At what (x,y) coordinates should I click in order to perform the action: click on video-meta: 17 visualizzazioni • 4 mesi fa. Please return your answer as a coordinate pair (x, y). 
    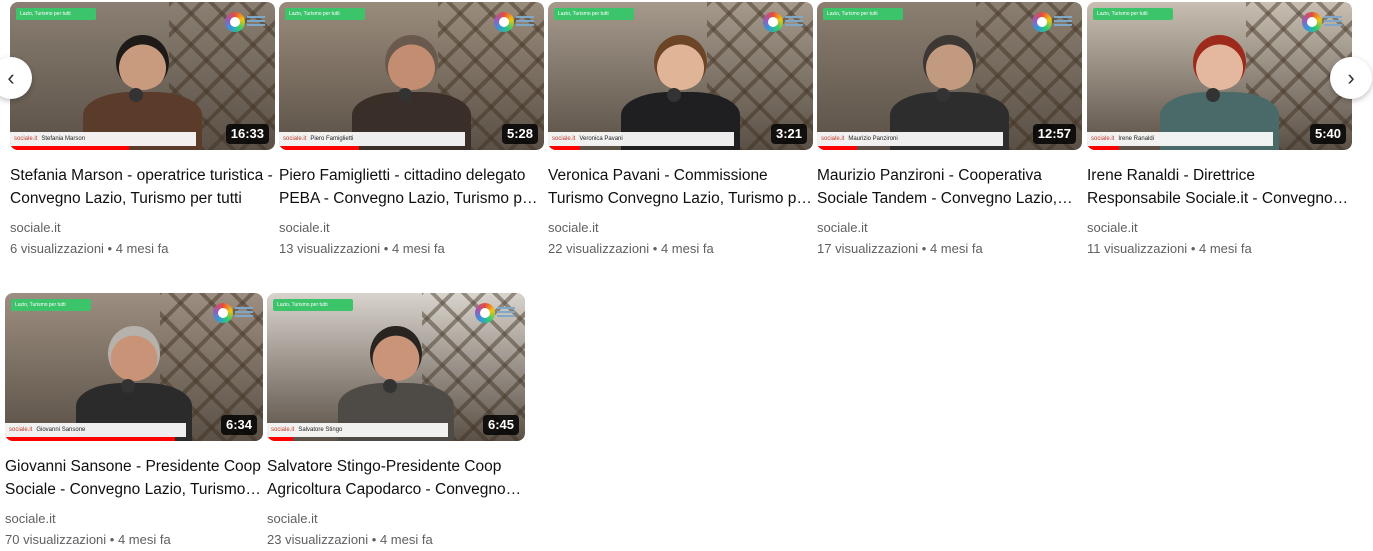
    Looking at the image, I should click on (900, 248).